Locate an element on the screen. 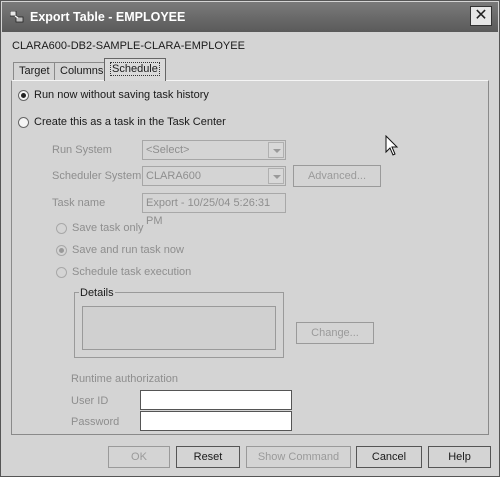  mouse-pointer-icon is located at coordinates (392, 145).